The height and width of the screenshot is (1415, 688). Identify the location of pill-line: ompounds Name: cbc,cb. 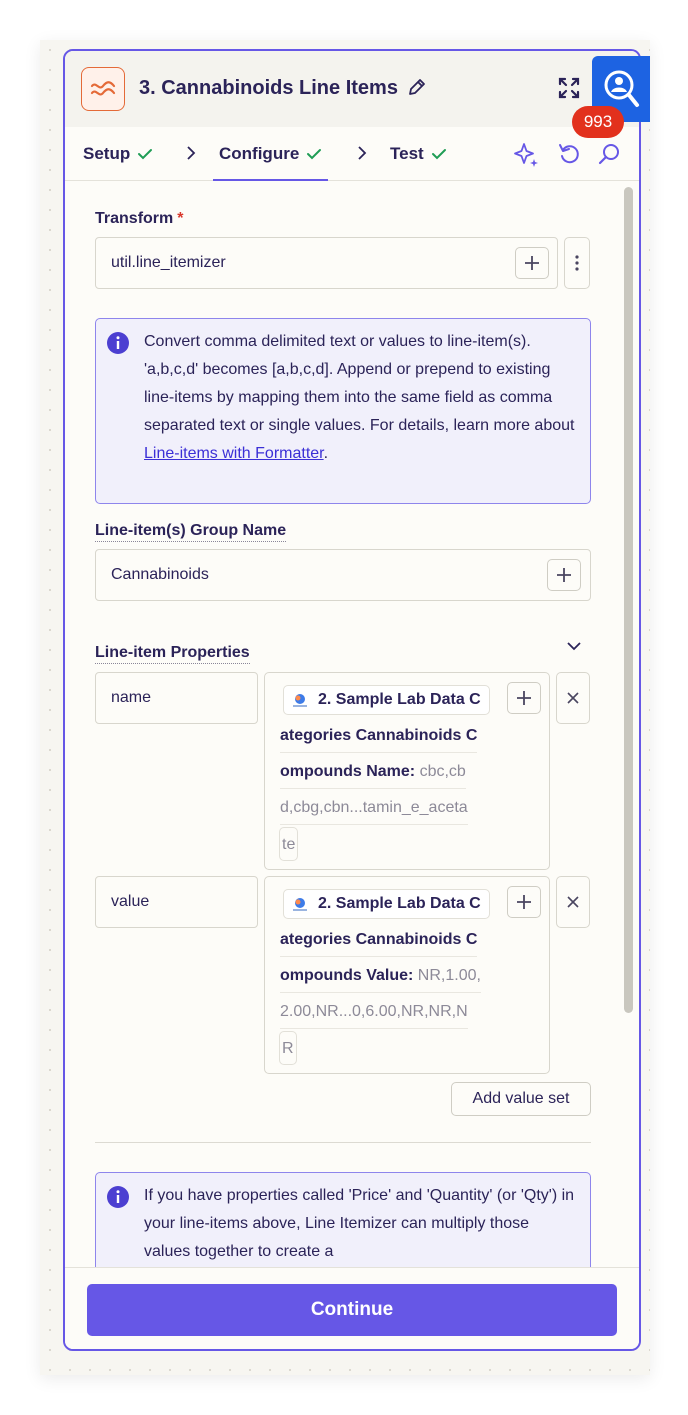
(373, 772).